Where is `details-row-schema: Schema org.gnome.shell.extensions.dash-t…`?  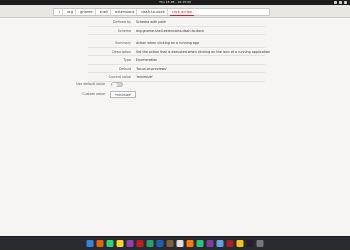
details-row-schema: Schema org.gnome.shell.extensions.dash-t… is located at coordinates (176, 31).